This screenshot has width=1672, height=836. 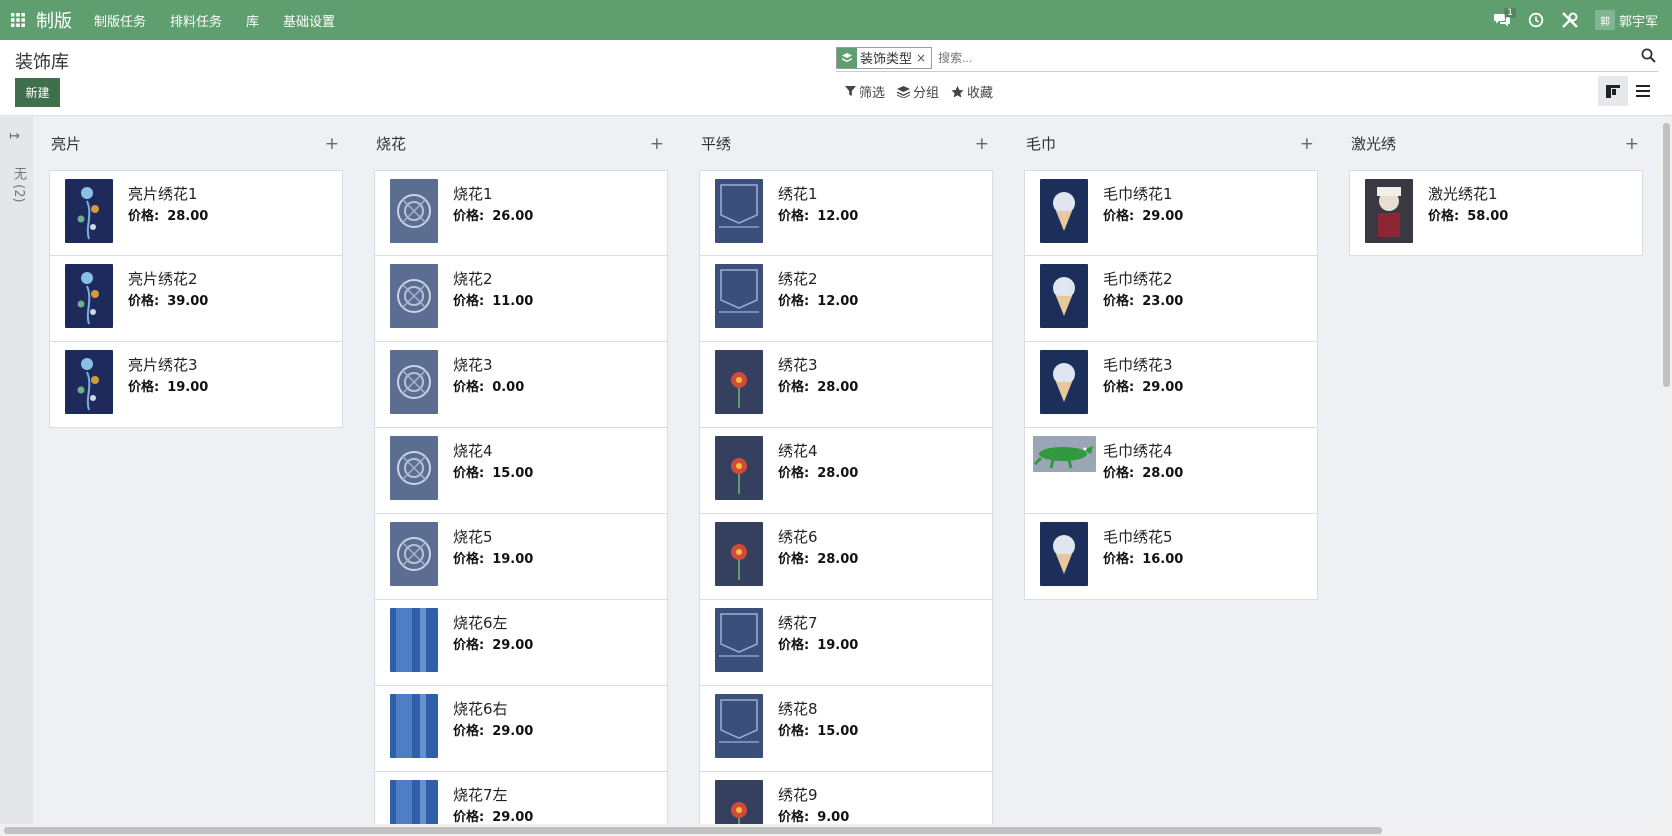 What do you see at coordinates (1138, 279) in the screenshot?
I see `card-title: 毛巾绣花2` at bounding box center [1138, 279].